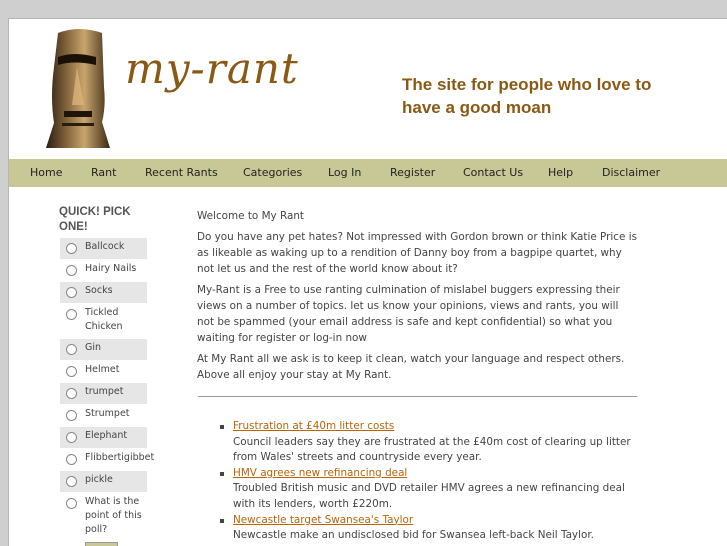 The image size is (727, 546). What do you see at coordinates (412, 172) in the screenshot?
I see `nav-register: Register` at bounding box center [412, 172].